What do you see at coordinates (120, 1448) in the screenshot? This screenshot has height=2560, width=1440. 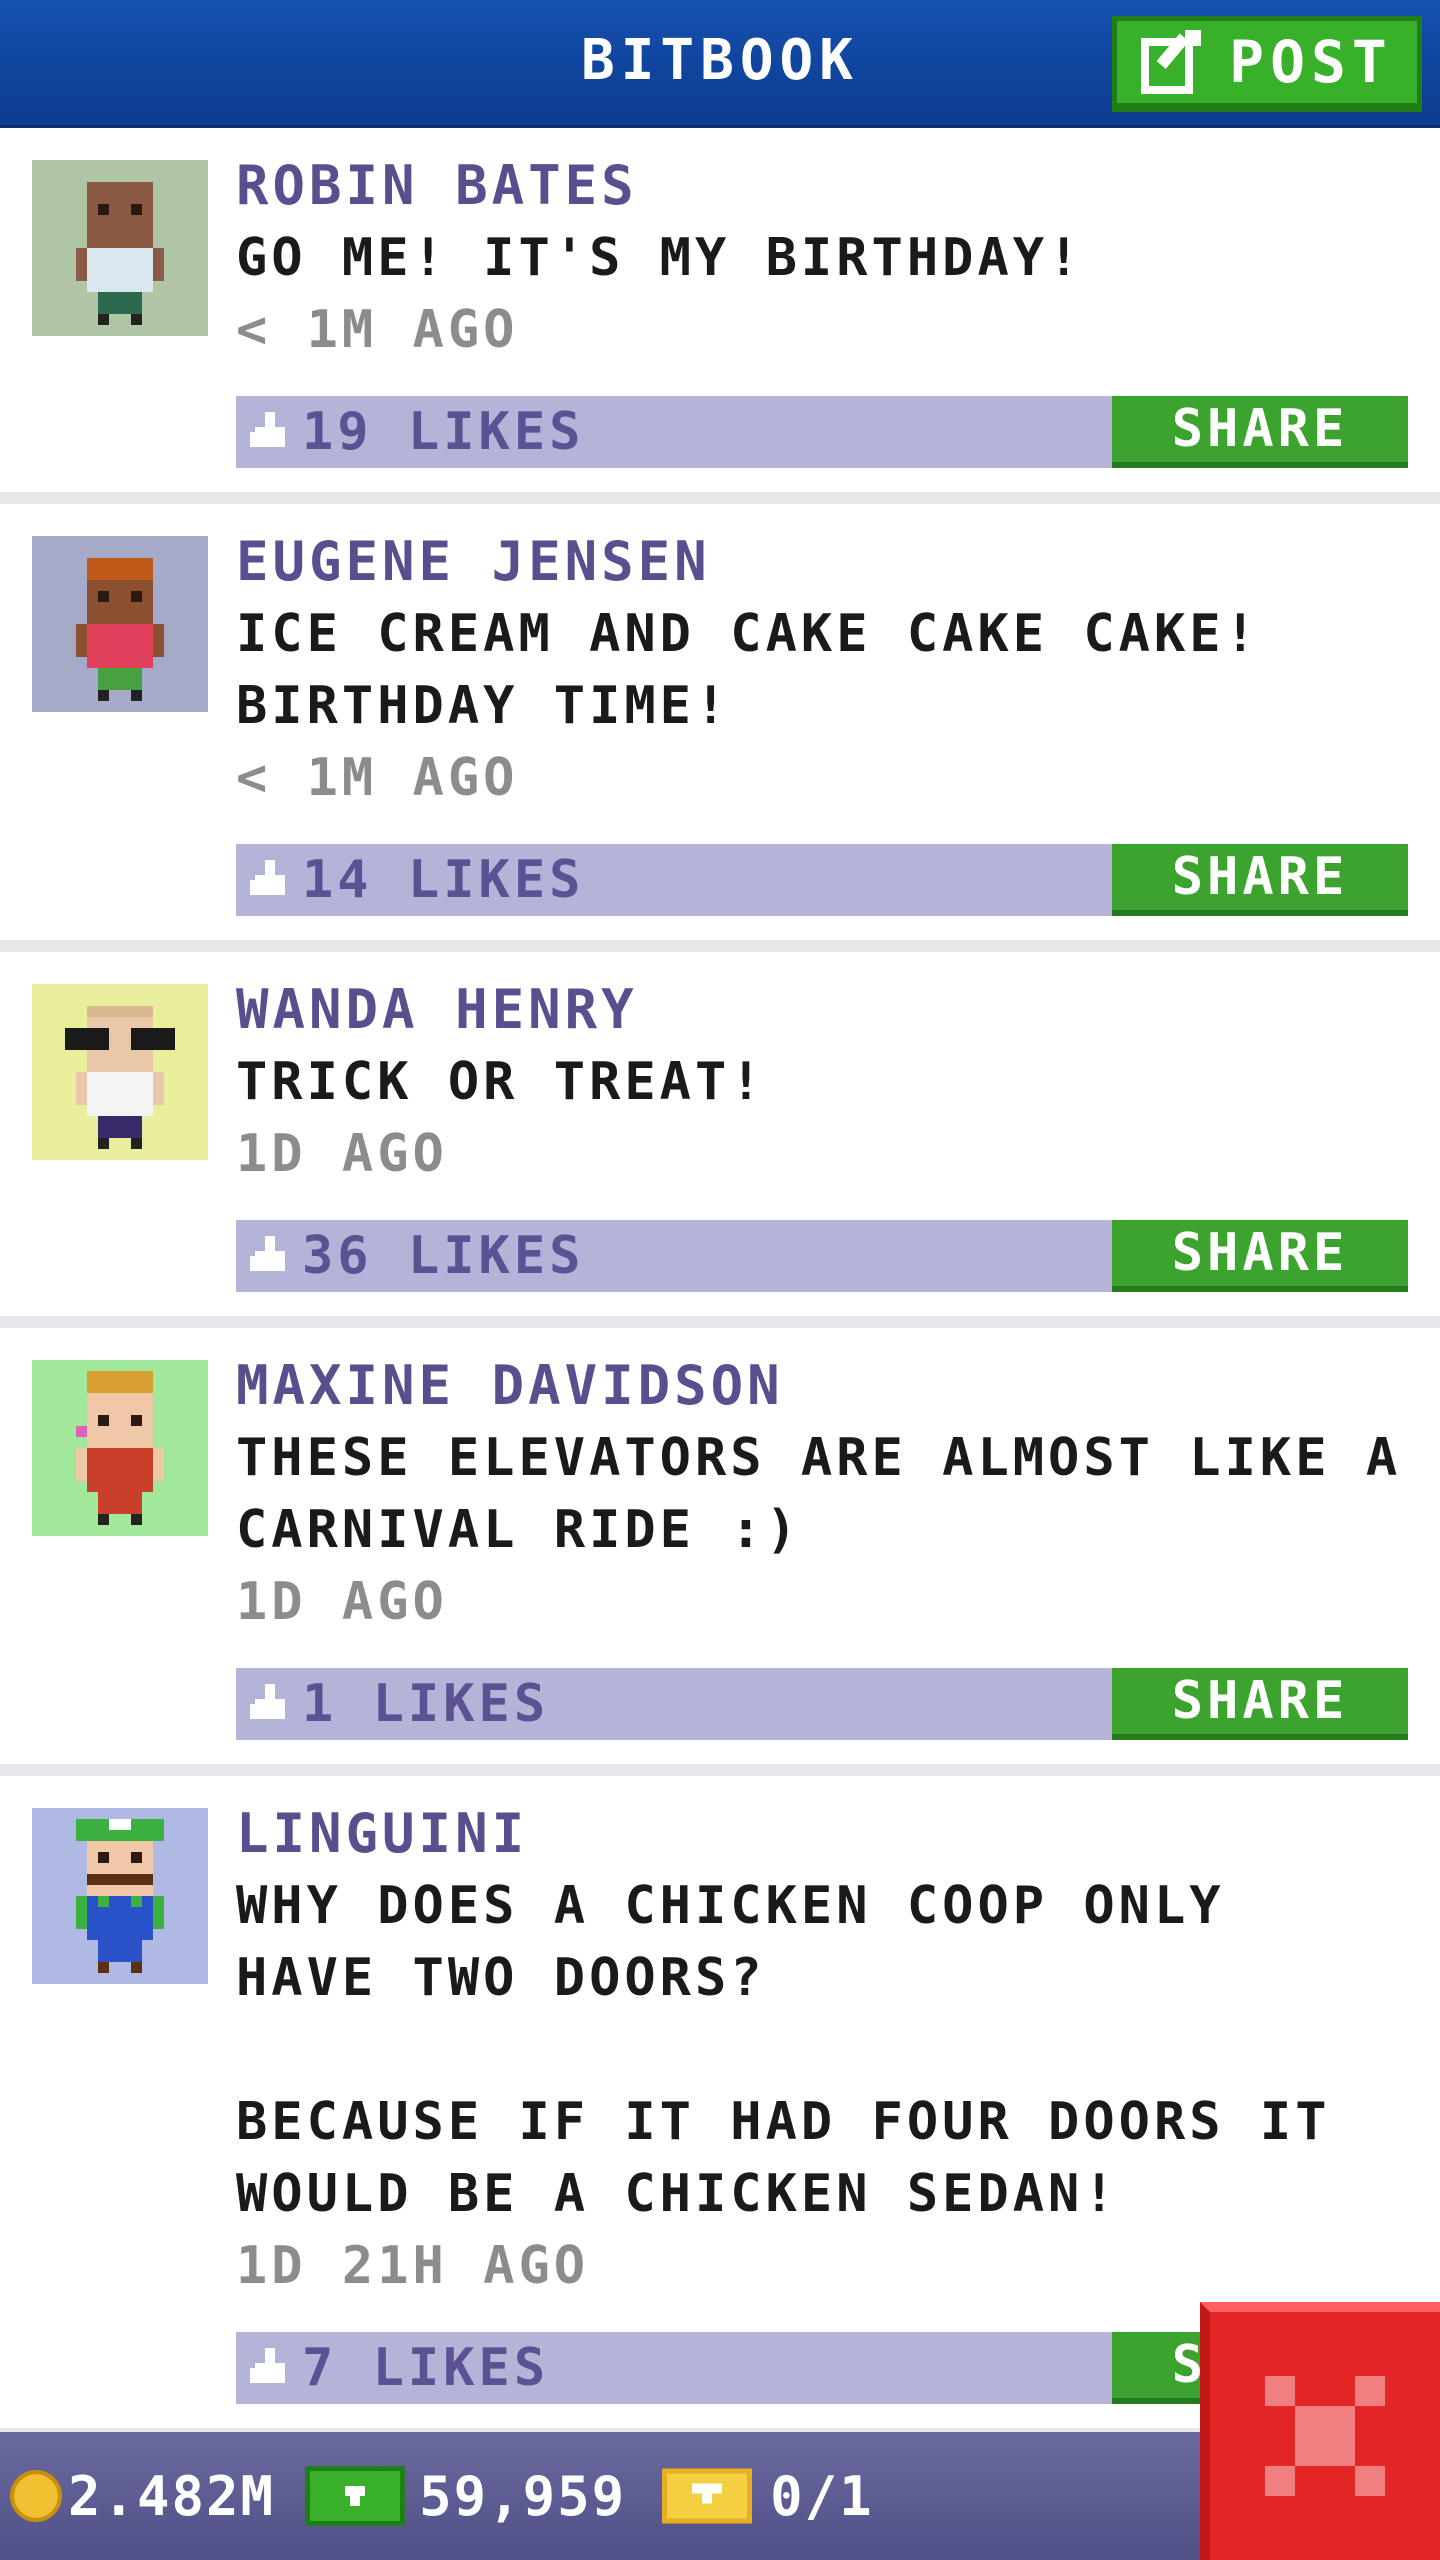 I see `avatar-maxine-davidson` at bounding box center [120, 1448].